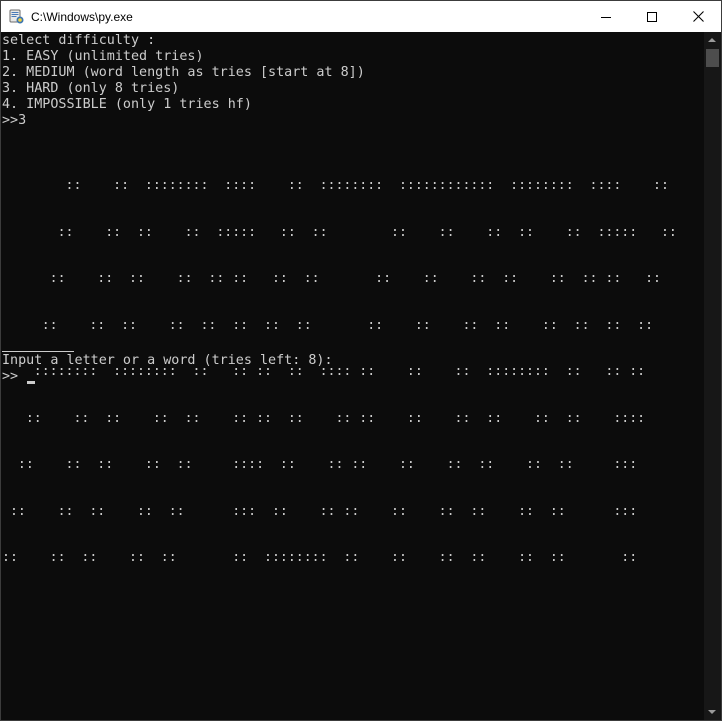 This screenshot has height=721, width=722. Describe the element at coordinates (79, 40) in the screenshot. I see `menu-heading: select difficulty :` at that location.